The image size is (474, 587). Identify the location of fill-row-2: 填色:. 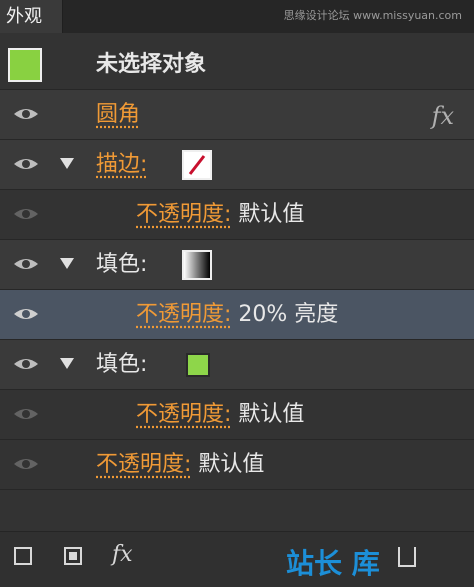
(237, 365).